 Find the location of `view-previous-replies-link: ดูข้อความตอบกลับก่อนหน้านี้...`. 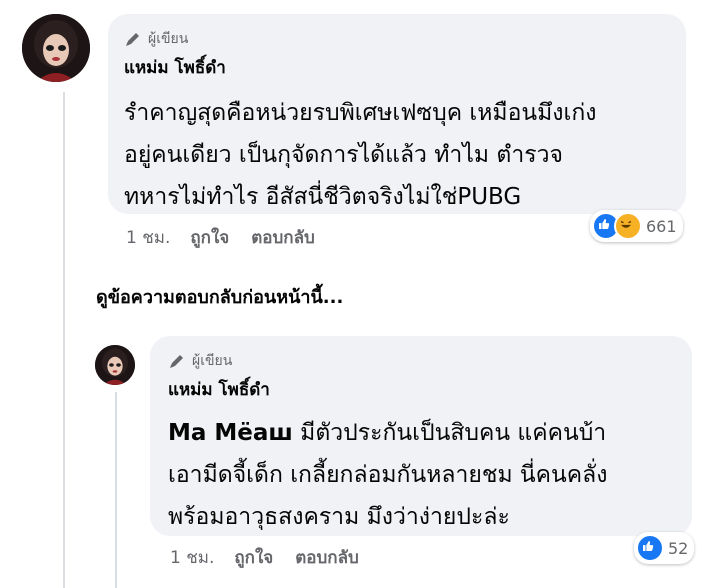

view-previous-replies-link: ดูข้อความตอบกลับก่อนหน้านี้... is located at coordinates (219, 296).